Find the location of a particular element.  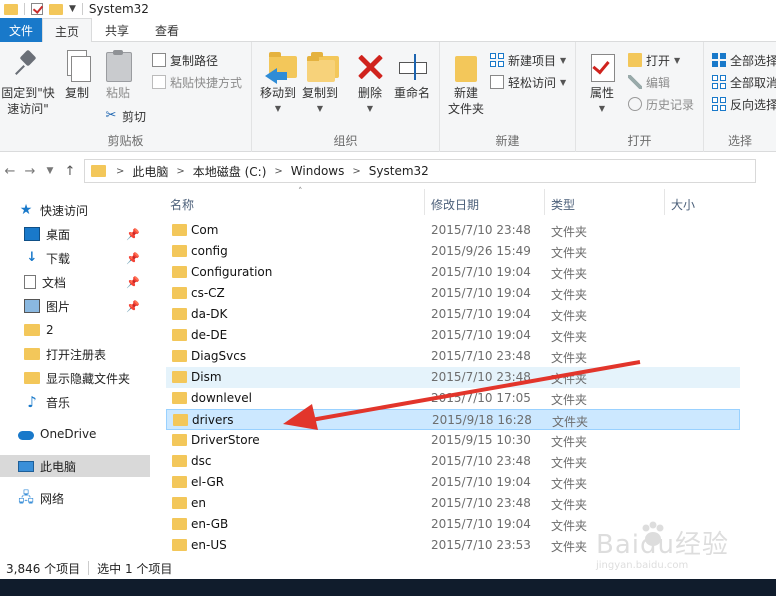

invert-selection-button: 反向选择 is located at coordinates (744, 104).